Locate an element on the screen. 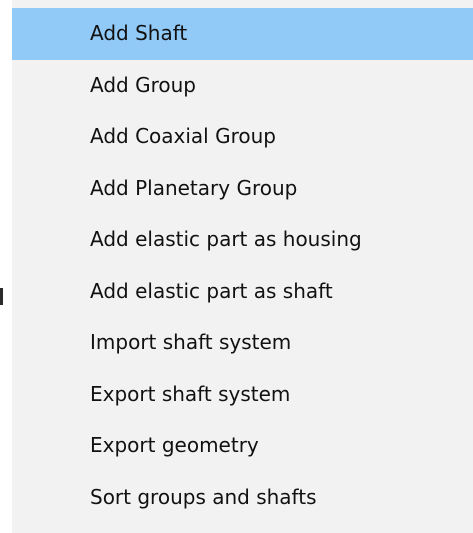 The image size is (473, 533). menu-item-sort-groups-and-shafts: Sort groups and shafts is located at coordinates (242, 498).